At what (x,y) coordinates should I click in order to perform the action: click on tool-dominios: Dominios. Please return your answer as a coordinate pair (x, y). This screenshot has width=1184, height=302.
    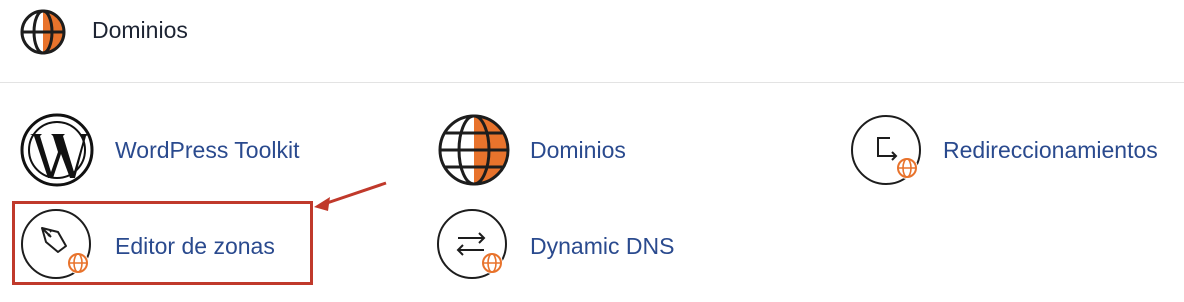
    Looking at the image, I should click on (546, 150).